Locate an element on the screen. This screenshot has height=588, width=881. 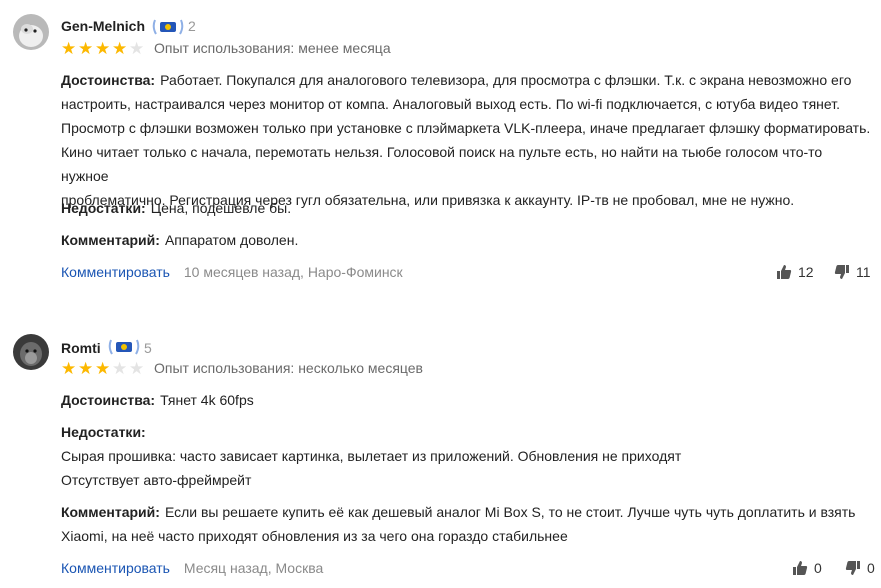
badge-count: 2 is located at coordinates (192, 26).